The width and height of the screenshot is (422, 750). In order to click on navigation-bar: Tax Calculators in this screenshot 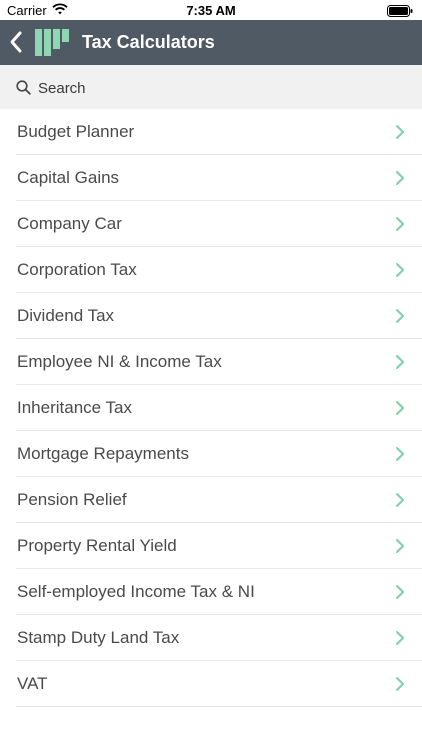, I will do `click(211, 42)`.